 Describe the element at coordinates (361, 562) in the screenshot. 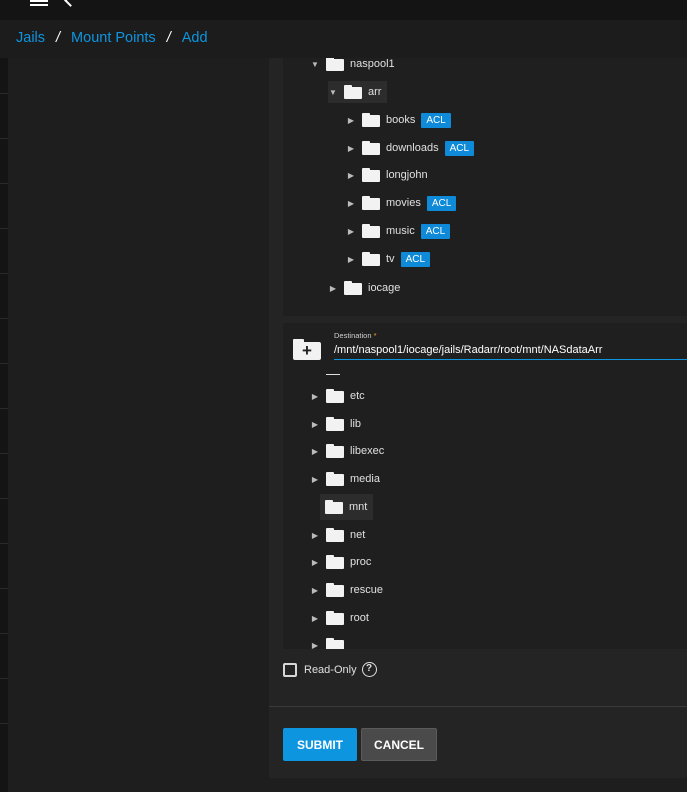

I see `tree-node-label: proc` at that location.